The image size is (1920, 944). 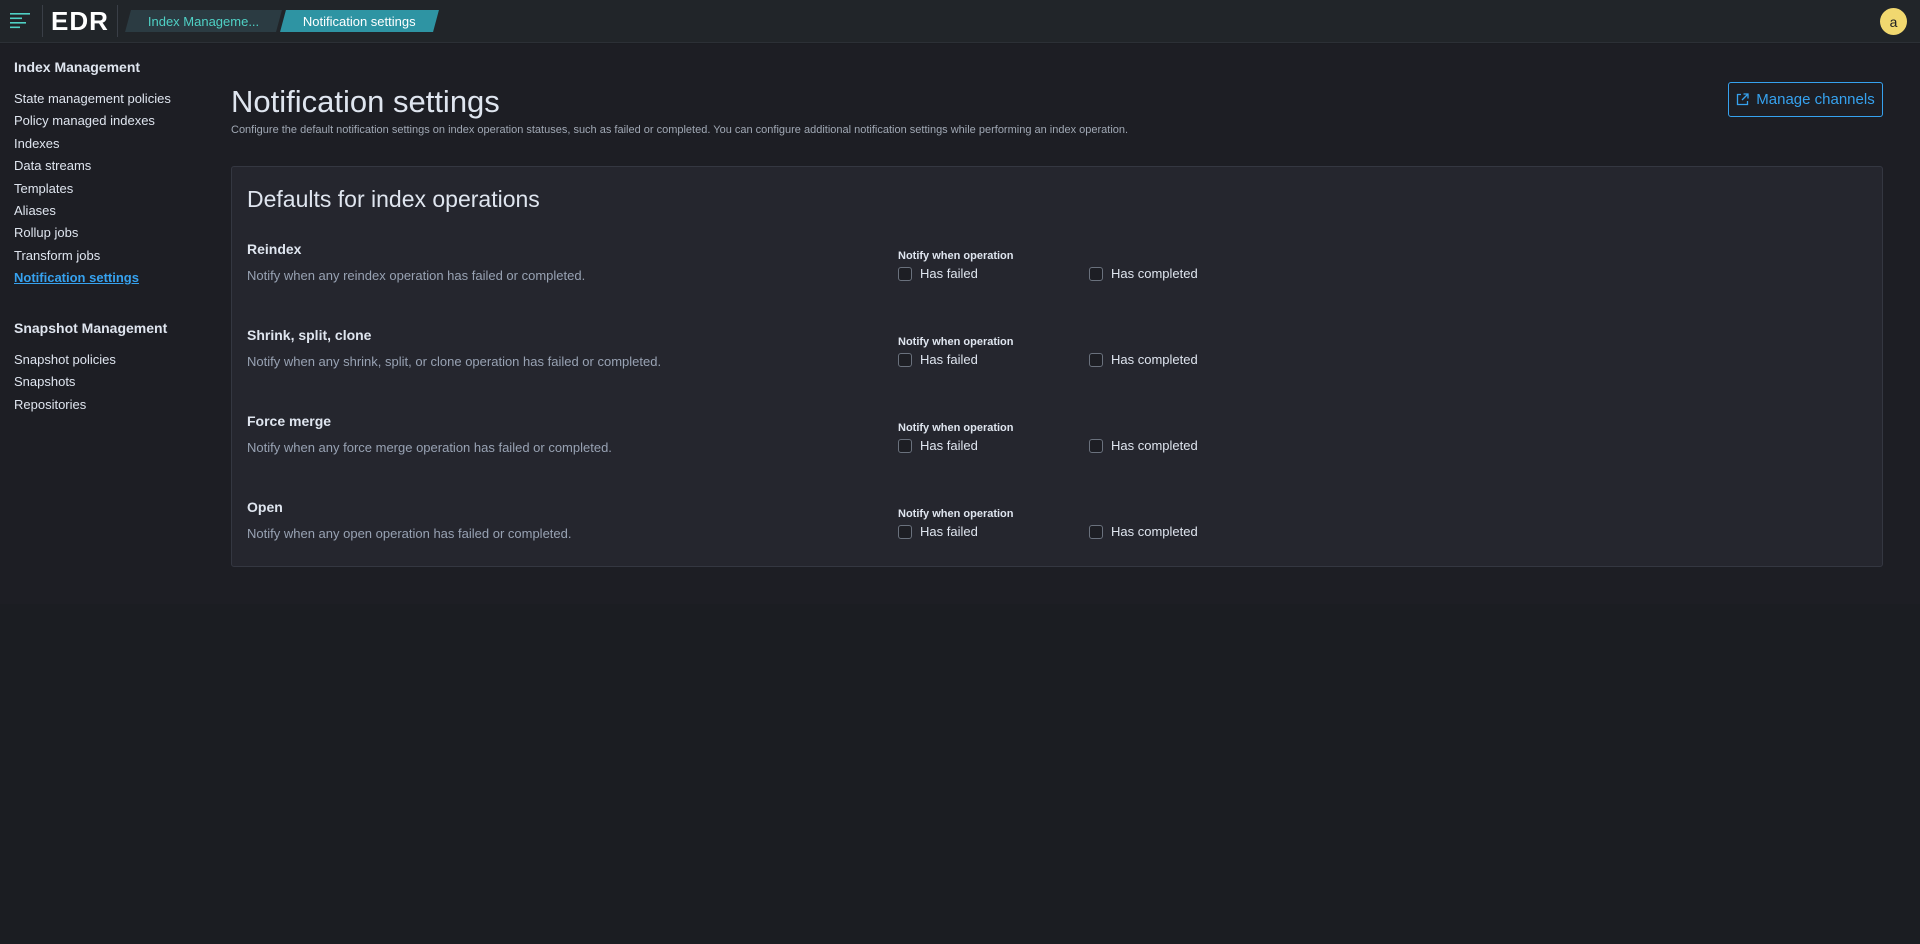 What do you see at coordinates (1815, 99) in the screenshot?
I see `manage-channels-label: Manage channels` at bounding box center [1815, 99].